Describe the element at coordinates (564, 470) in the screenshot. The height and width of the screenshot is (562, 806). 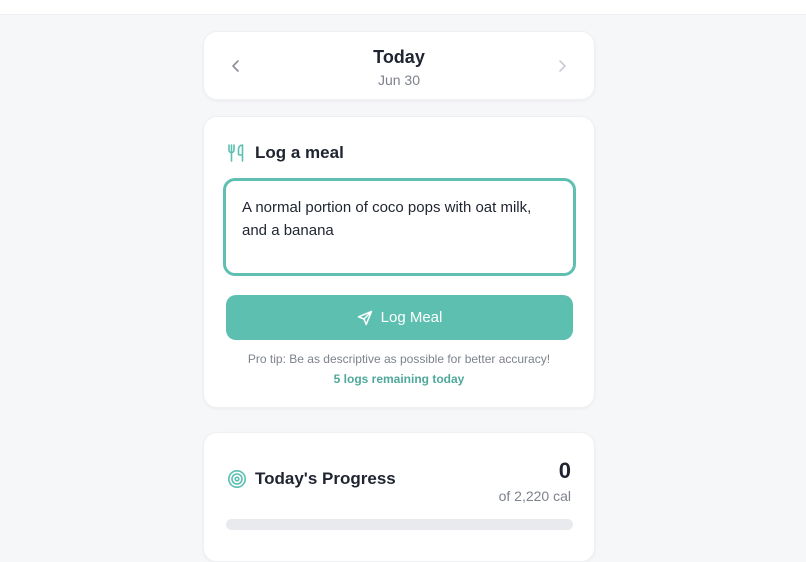
I see `calories-consumed: 0` at that location.